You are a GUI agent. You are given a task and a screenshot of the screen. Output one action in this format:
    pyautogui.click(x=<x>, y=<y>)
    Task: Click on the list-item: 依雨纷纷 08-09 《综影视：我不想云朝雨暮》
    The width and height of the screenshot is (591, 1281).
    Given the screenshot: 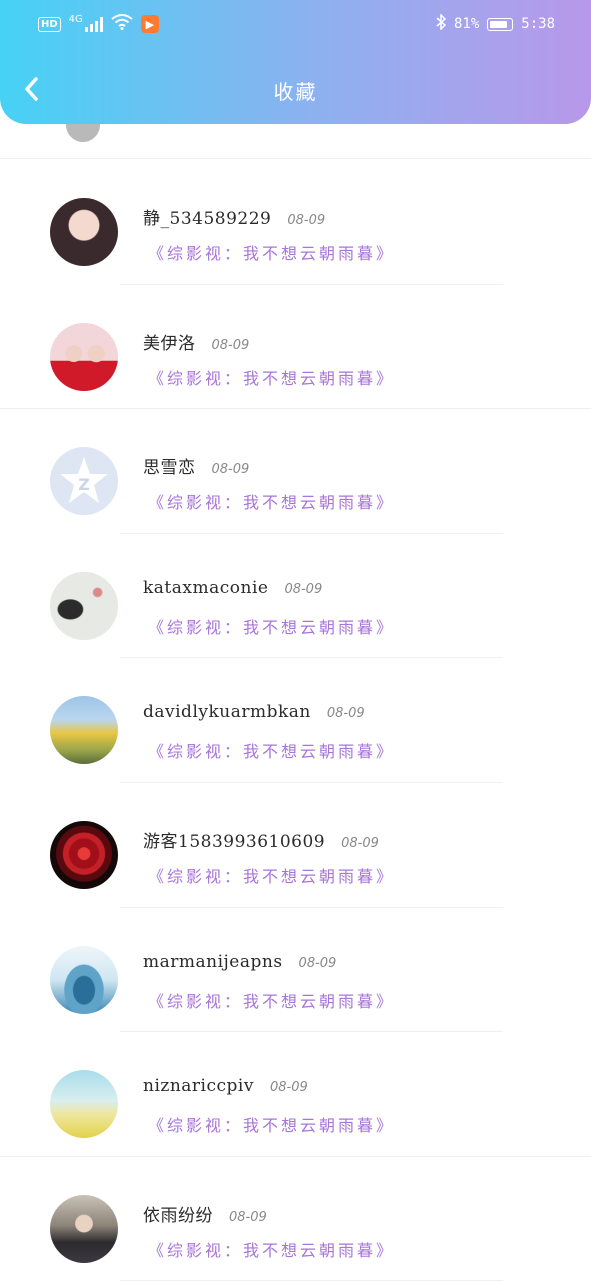 What is the action you would take?
    pyautogui.click(x=295, y=1219)
    